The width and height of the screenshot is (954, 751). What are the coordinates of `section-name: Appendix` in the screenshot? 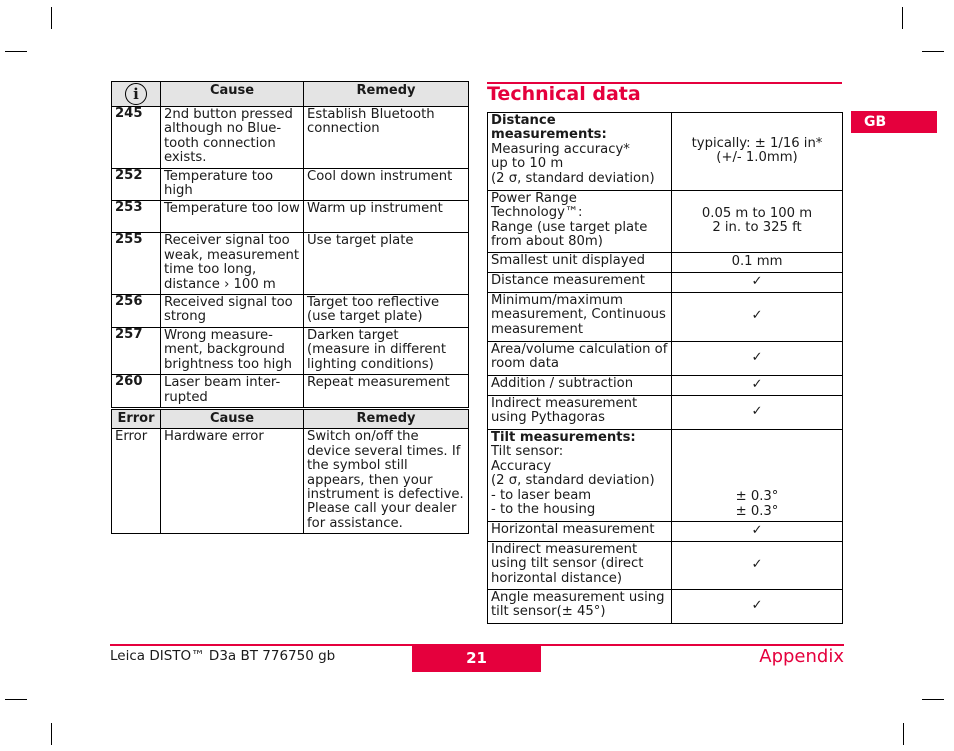 It's located at (801, 656).